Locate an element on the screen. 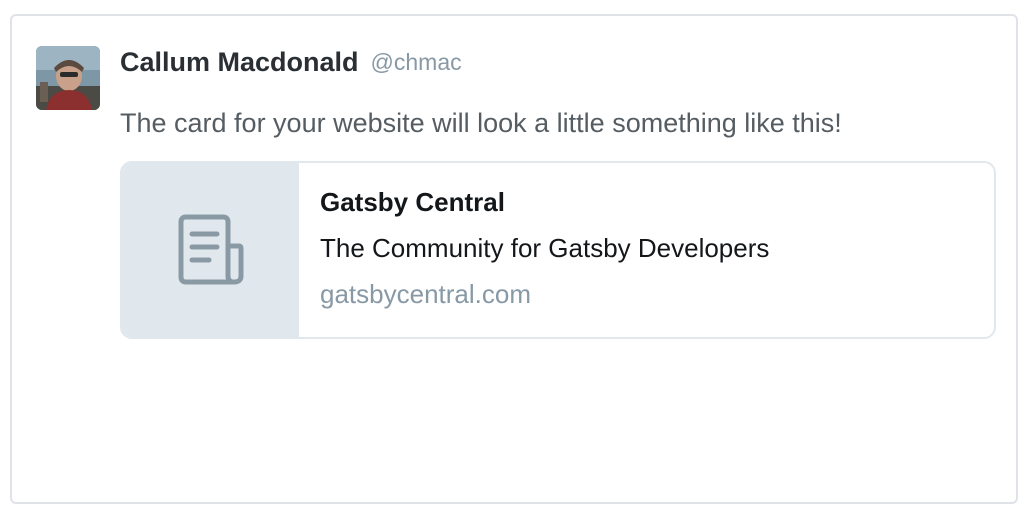 The width and height of the screenshot is (1032, 524). card-media is located at coordinates (210, 250).